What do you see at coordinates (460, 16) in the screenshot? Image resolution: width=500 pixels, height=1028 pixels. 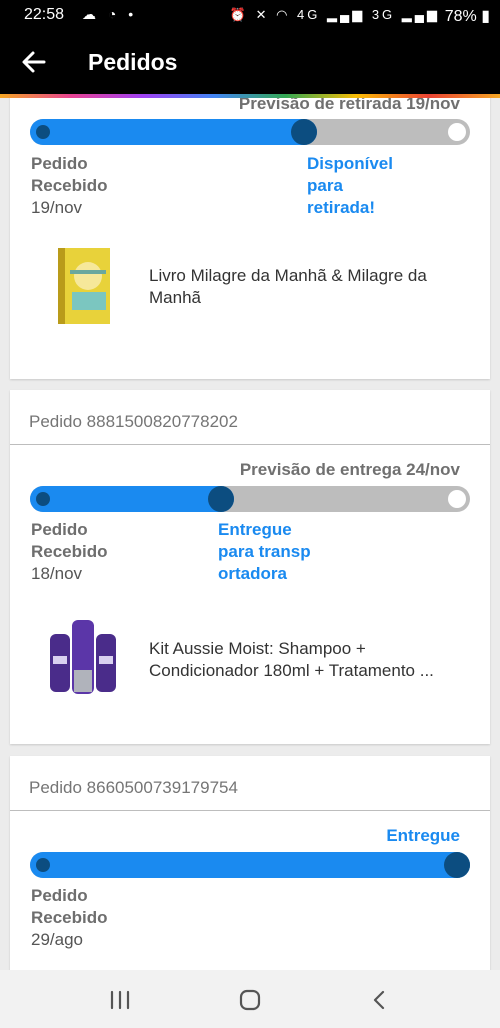 I see `battery-level: 78%` at bounding box center [460, 16].